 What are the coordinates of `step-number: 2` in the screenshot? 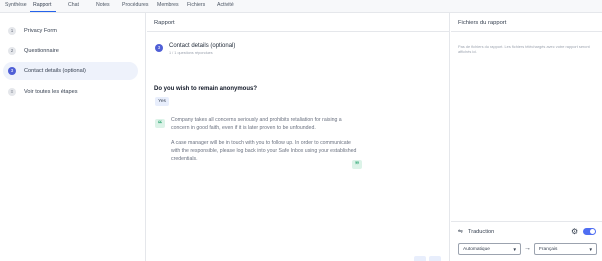 It's located at (12, 51).